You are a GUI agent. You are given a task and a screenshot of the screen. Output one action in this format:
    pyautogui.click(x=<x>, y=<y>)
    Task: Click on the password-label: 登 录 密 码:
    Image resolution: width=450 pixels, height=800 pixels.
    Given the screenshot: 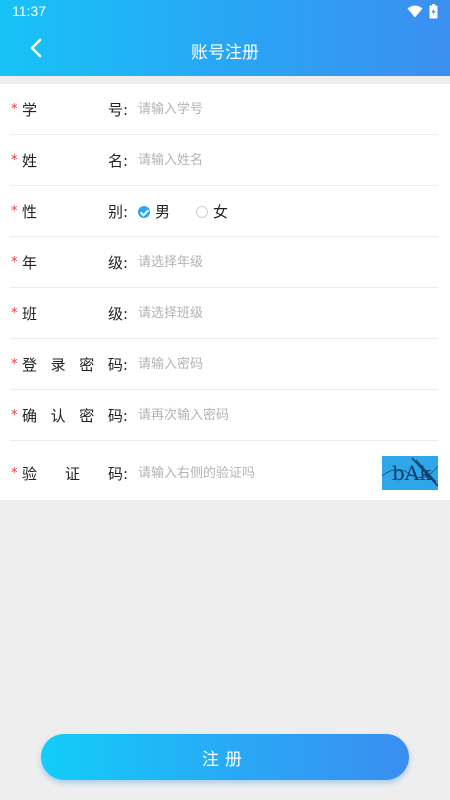 What is the action you would take?
    pyautogui.click(x=75, y=364)
    